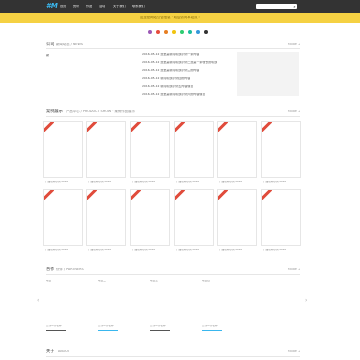 This screenshot has width=360, height=360. What do you see at coordinates (173, 116) in the screenshot?
I see `products-divider` at bounding box center [173, 116].